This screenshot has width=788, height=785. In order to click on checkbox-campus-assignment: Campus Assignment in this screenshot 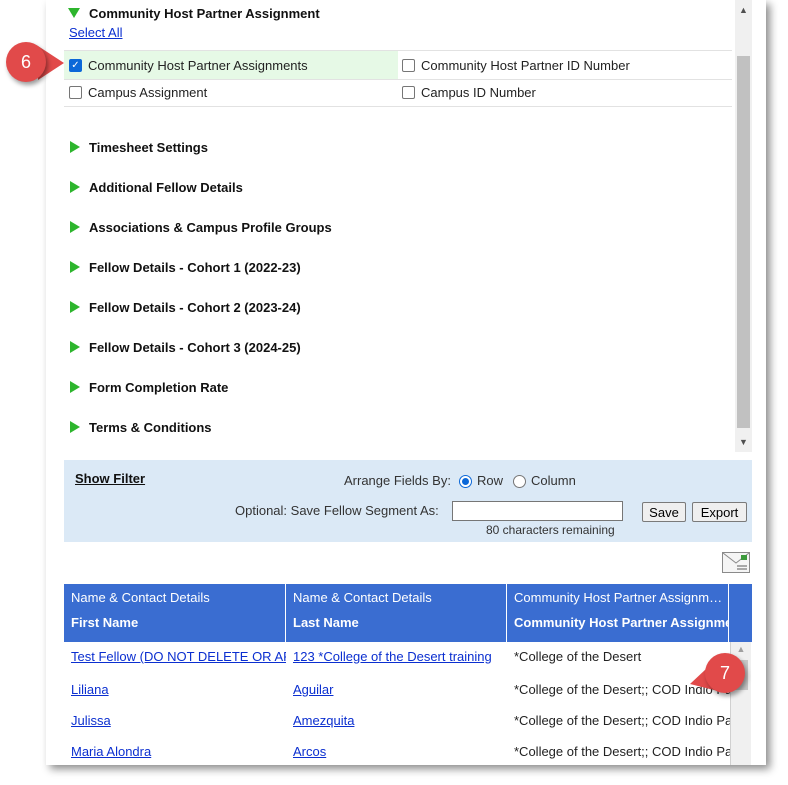, I will do `click(233, 92)`.